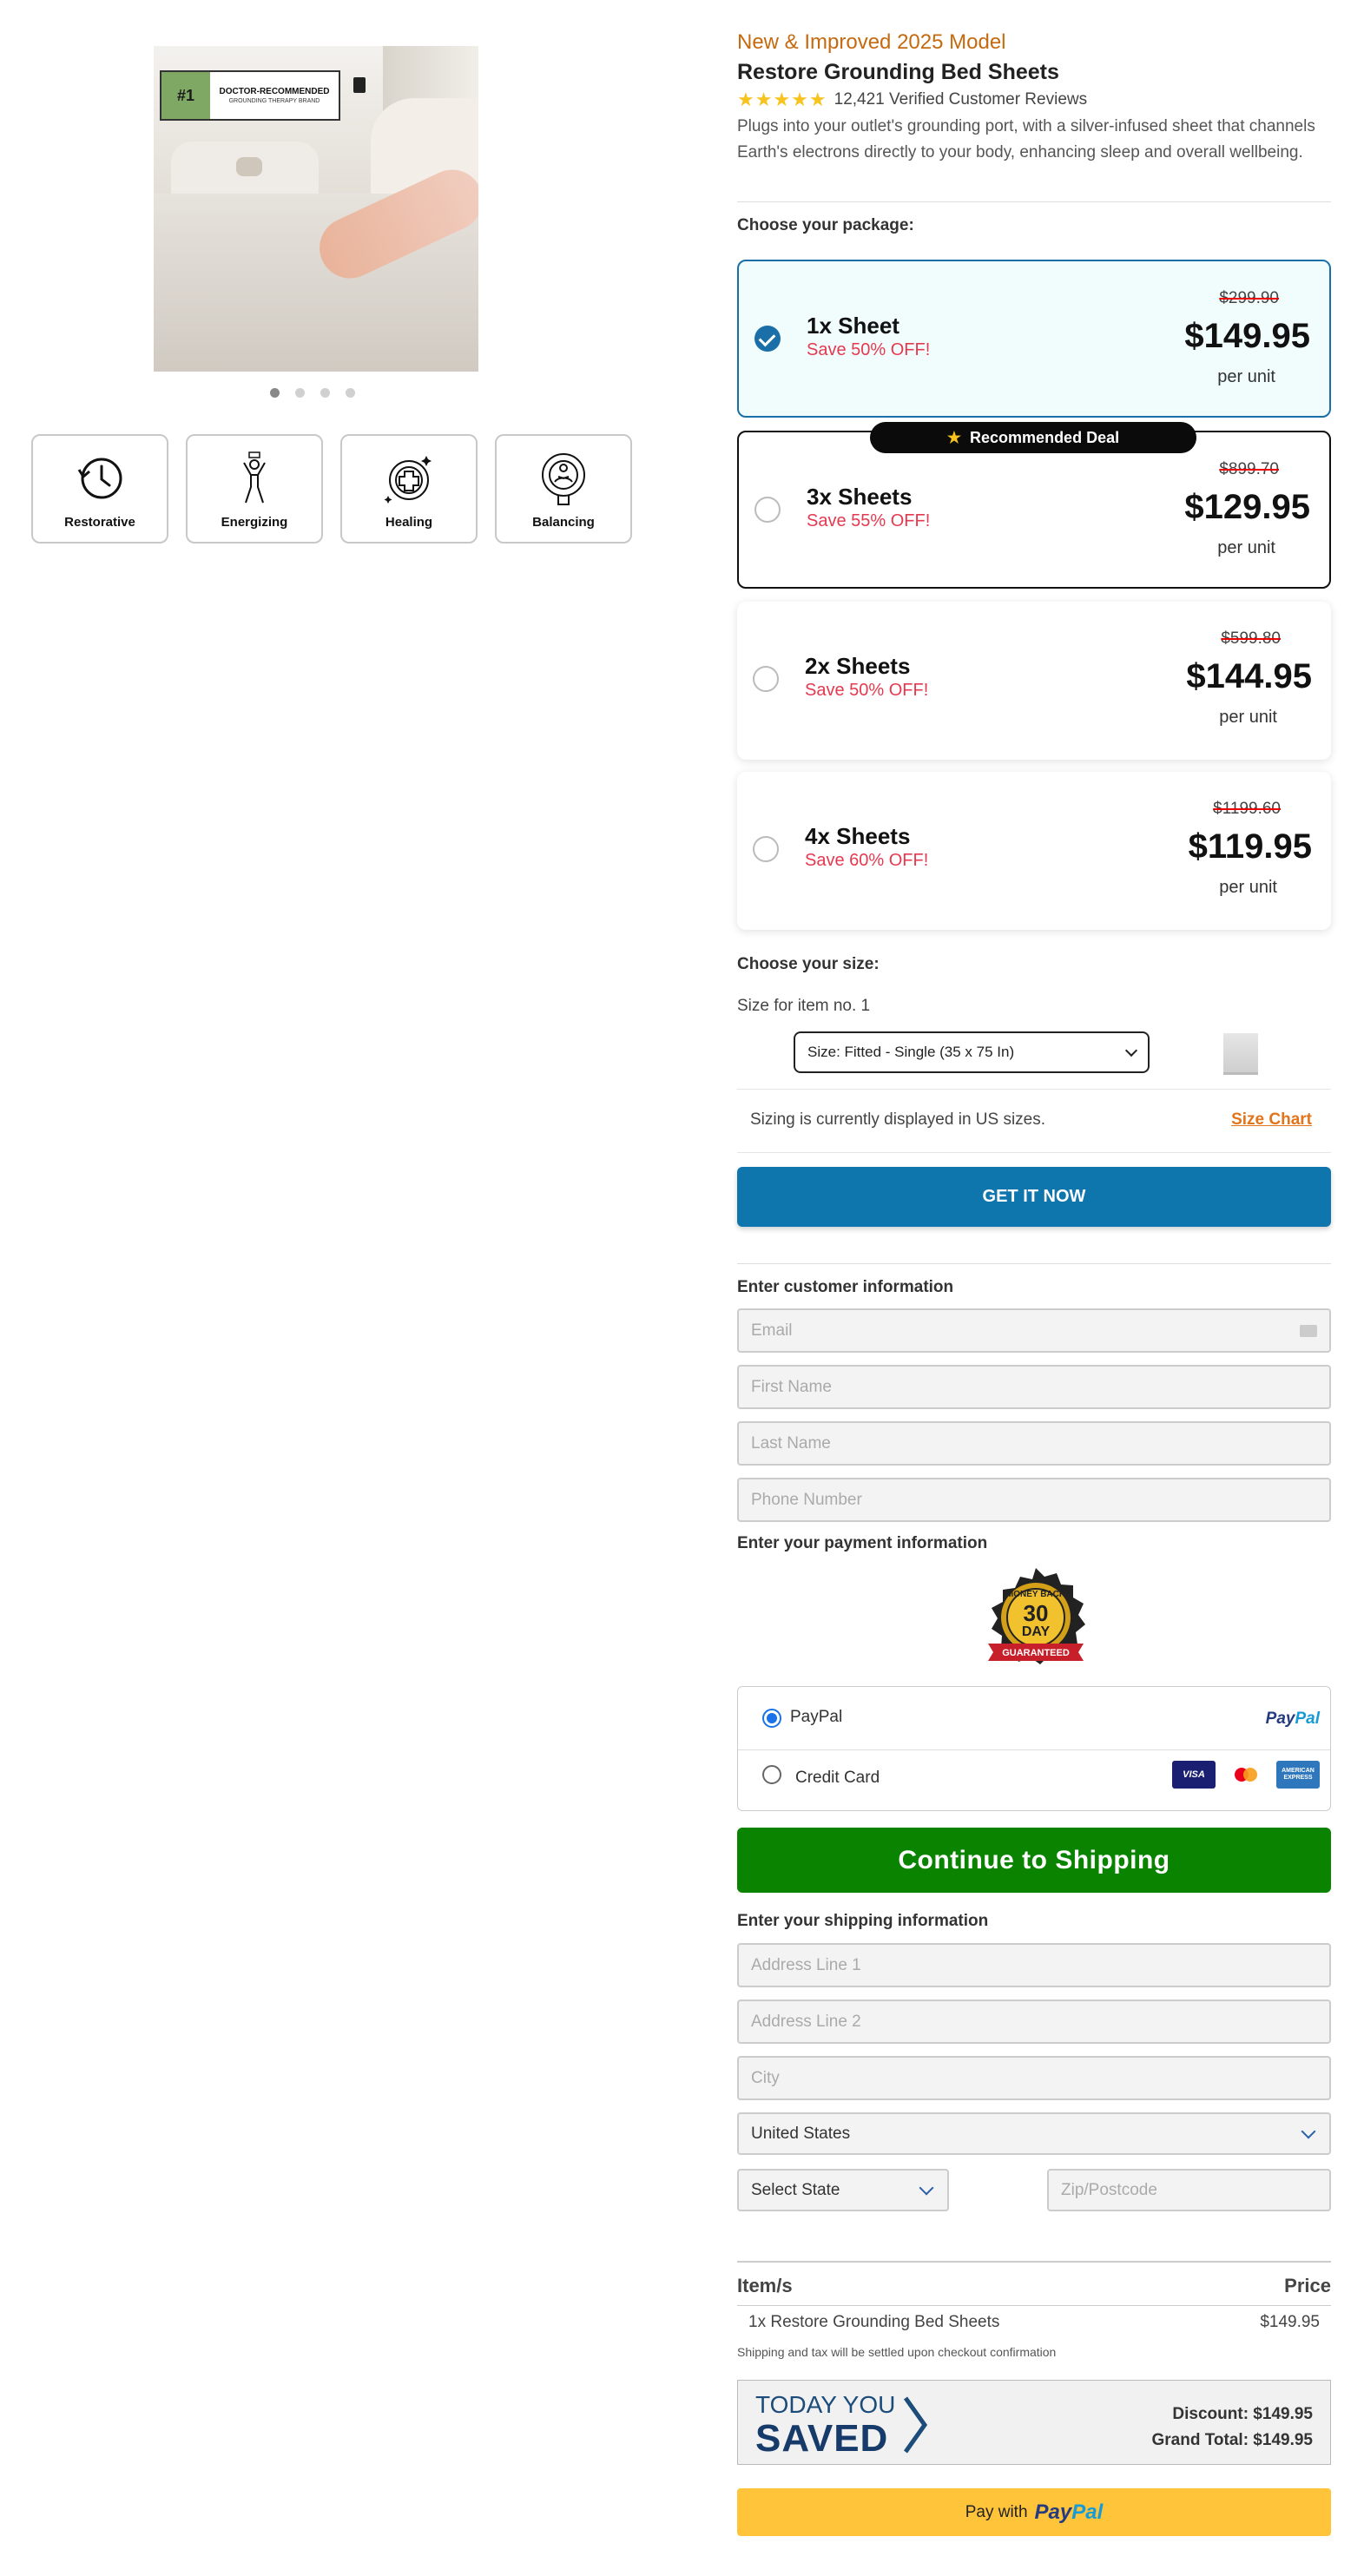 This screenshot has height=2576, width=1364. Describe the element at coordinates (772, 1330) in the screenshot. I see `email-placeholder: Email` at that location.